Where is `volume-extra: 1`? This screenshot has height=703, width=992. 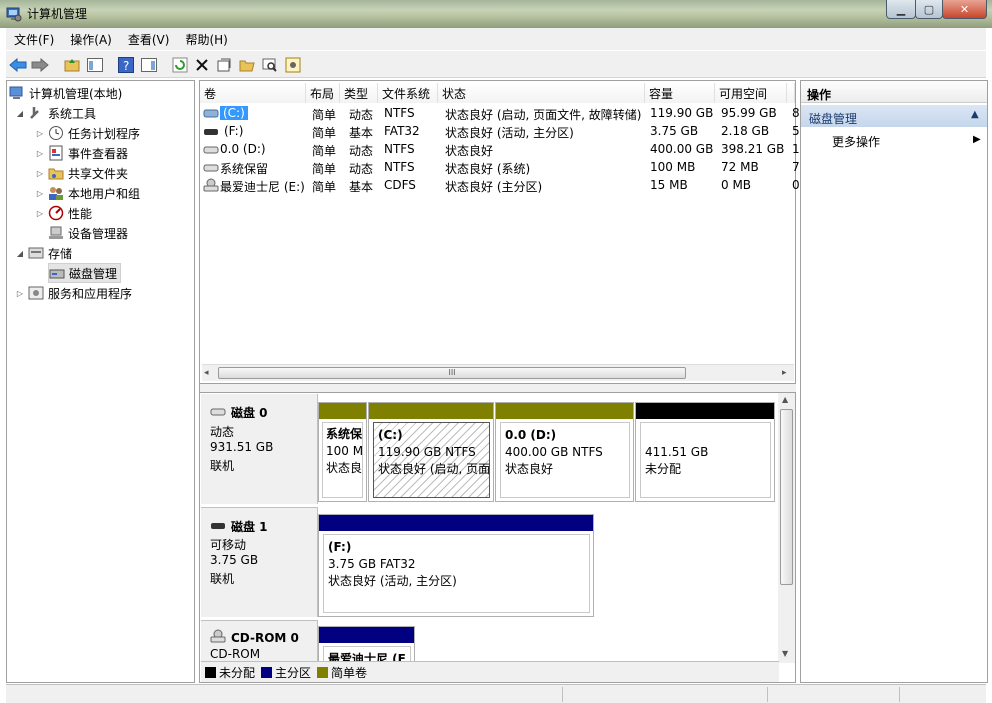
volume-extra: 1 is located at coordinates (796, 149).